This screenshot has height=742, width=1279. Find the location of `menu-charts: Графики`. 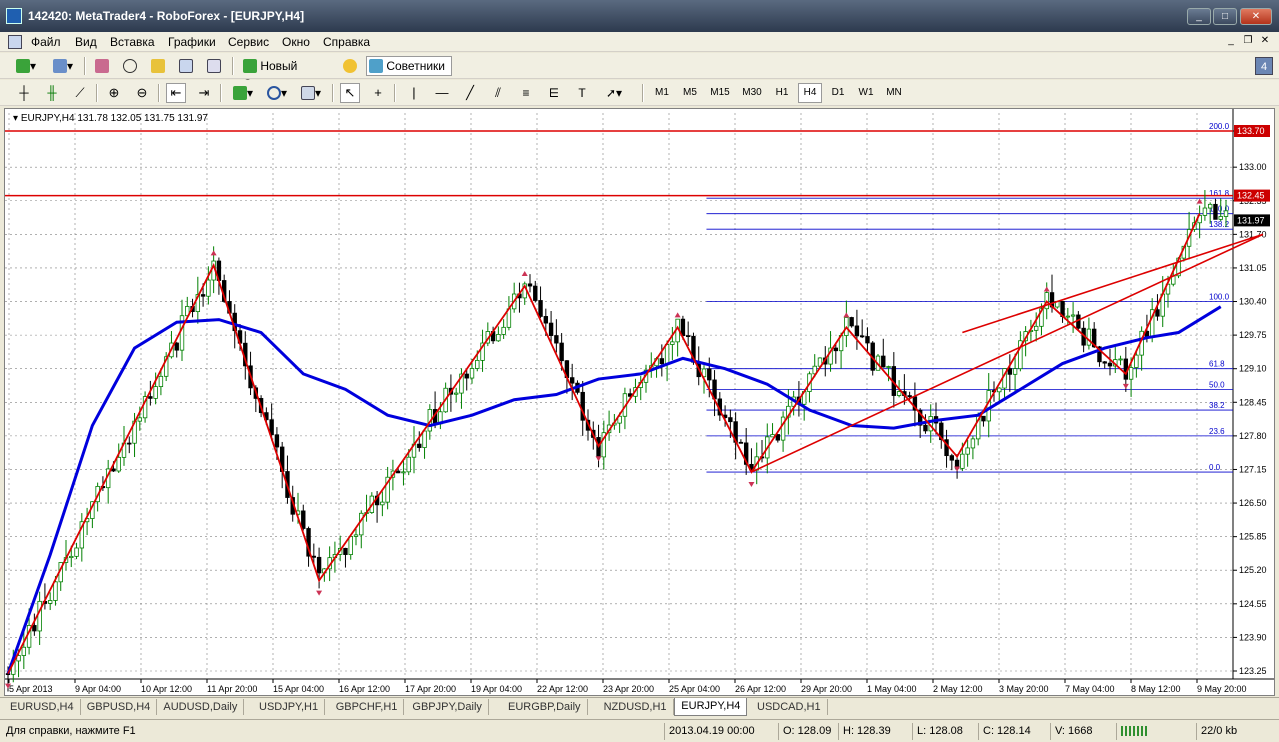

menu-charts: Графики is located at coordinates (192, 42).